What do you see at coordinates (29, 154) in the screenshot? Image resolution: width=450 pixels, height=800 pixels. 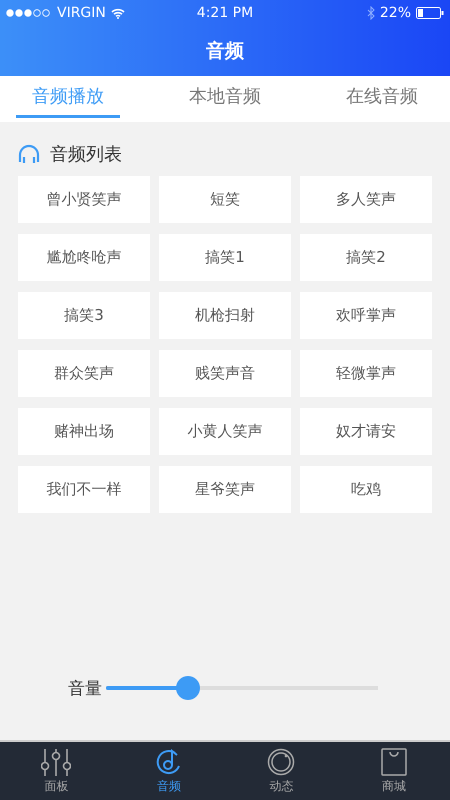 I see `headphones-icon` at bounding box center [29, 154].